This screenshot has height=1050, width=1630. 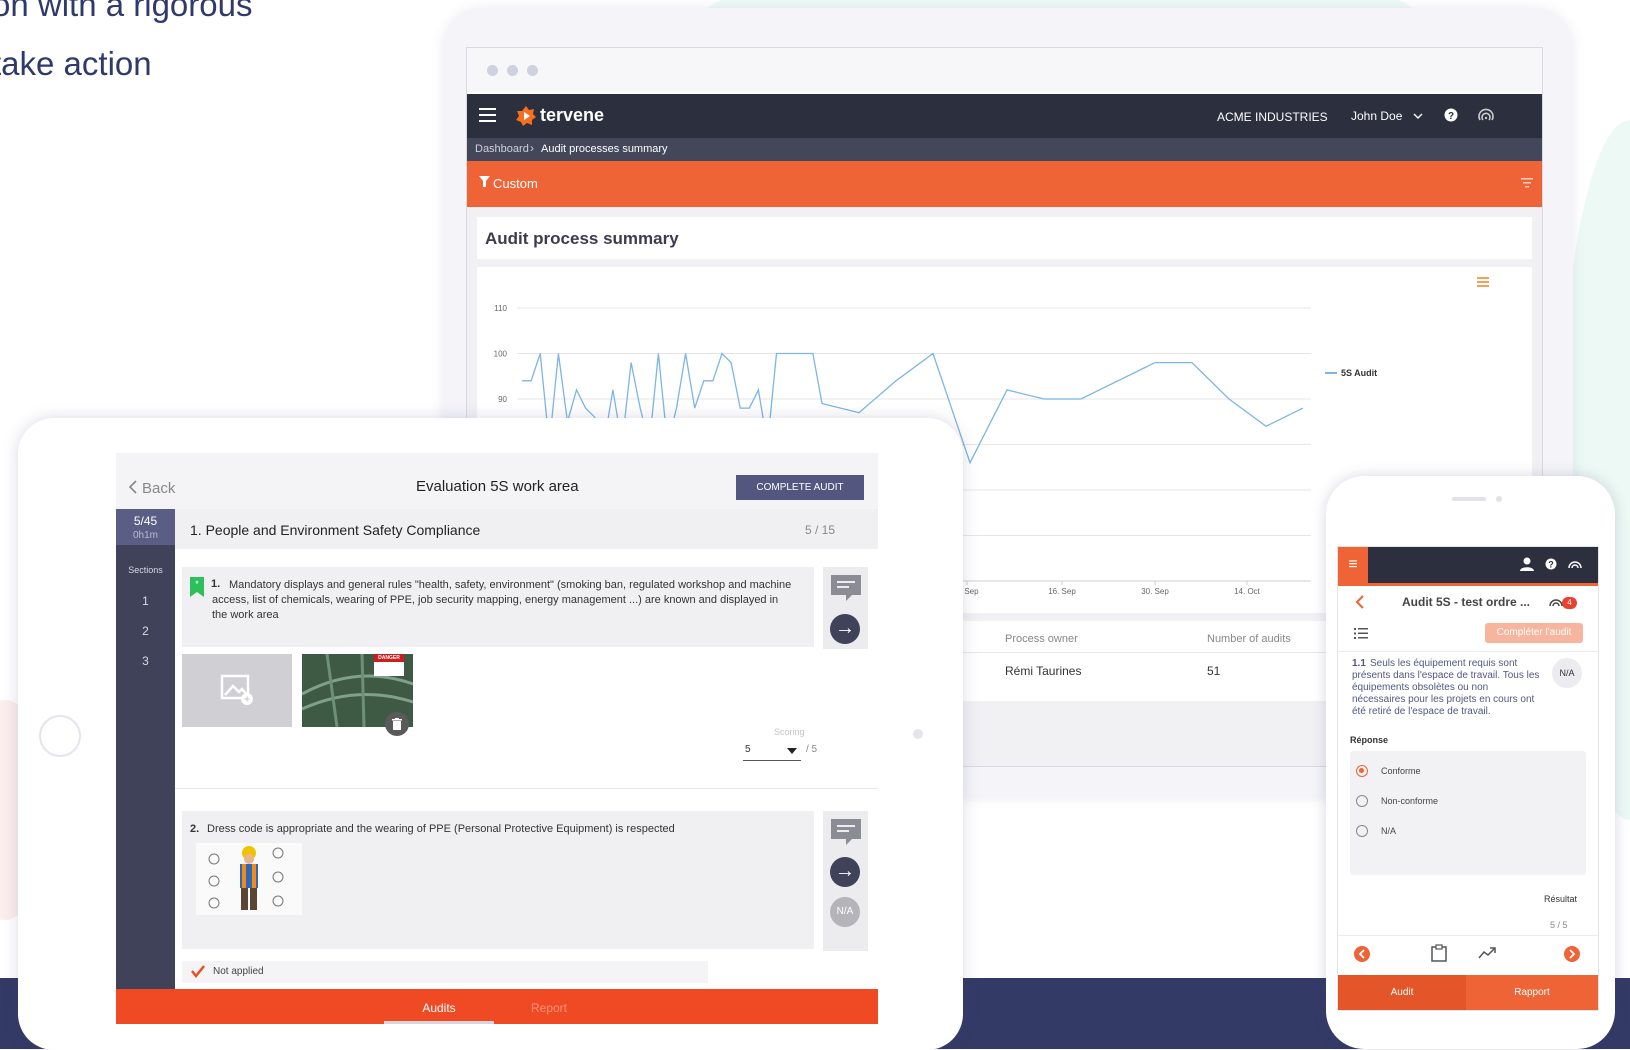 I want to click on complete-audit-button: COMPLETE AUDIT, so click(x=800, y=487).